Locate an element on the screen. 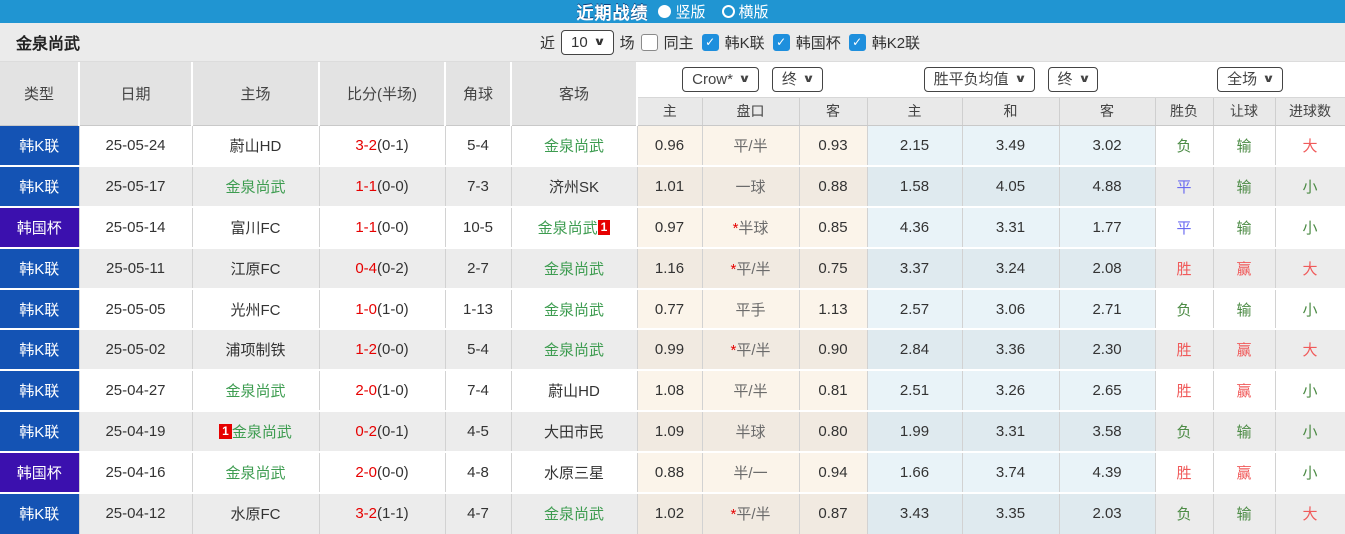 Image resolution: width=1345 pixels, height=534 pixels. same-home-label: 同主 is located at coordinates (678, 43).